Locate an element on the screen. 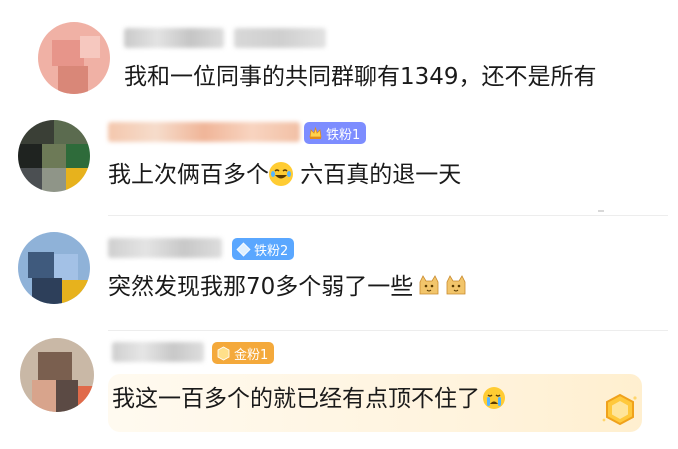 The width and height of the screenshot is (678, 449). comment-text-part: 六百真的退一天 is located at coordinates (377, 175).